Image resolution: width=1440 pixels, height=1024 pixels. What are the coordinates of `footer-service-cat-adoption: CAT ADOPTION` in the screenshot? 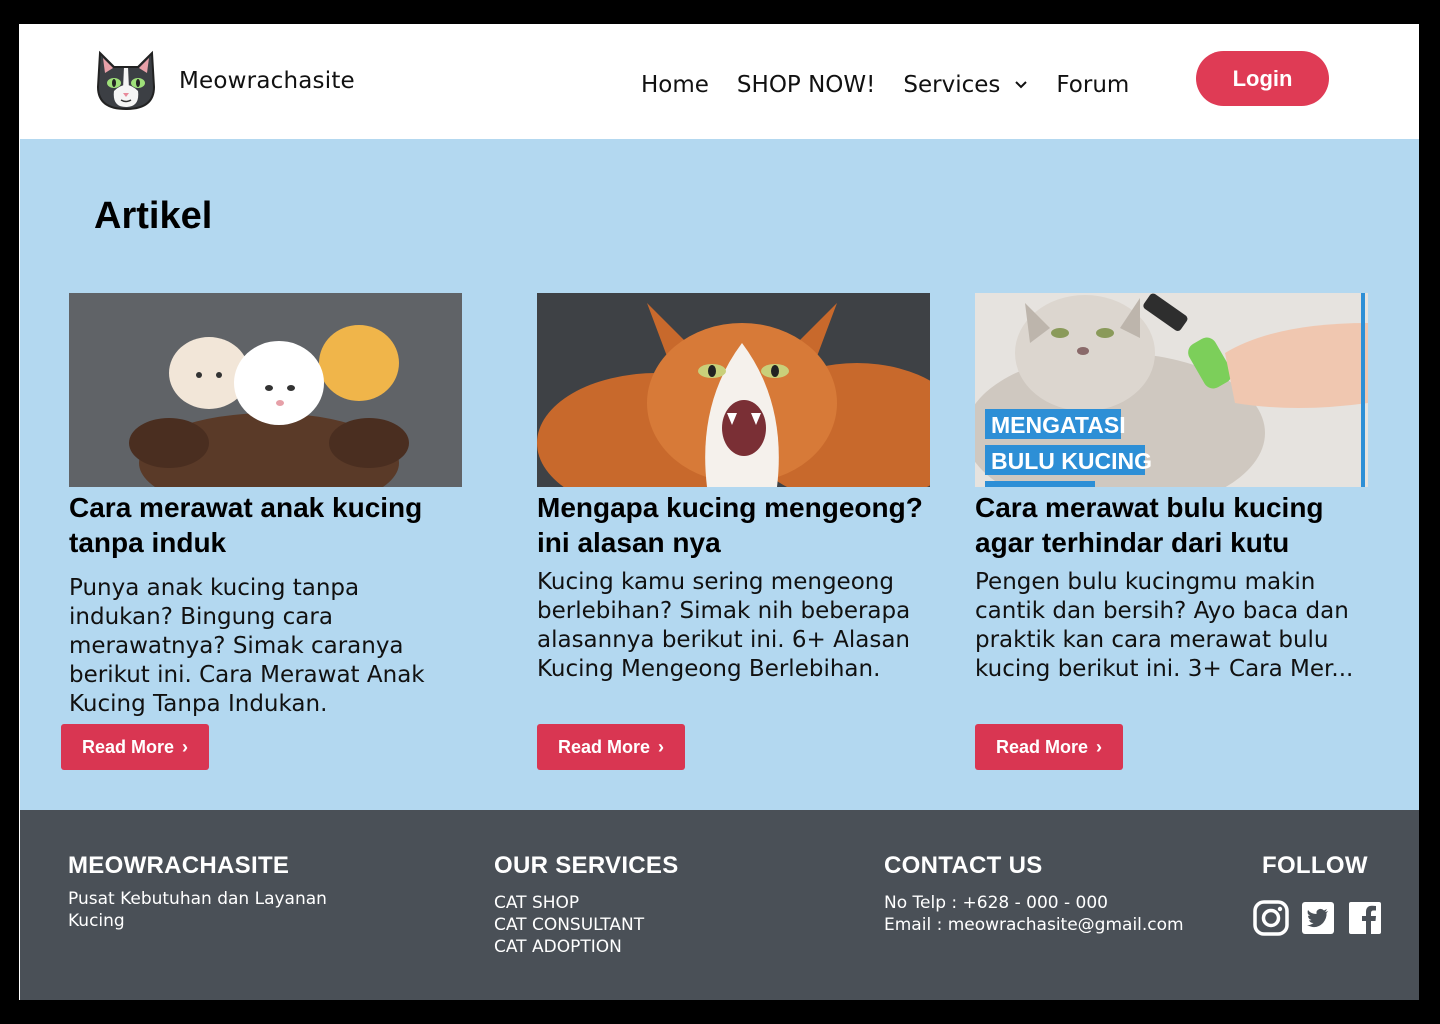 It's located at (558, 947).